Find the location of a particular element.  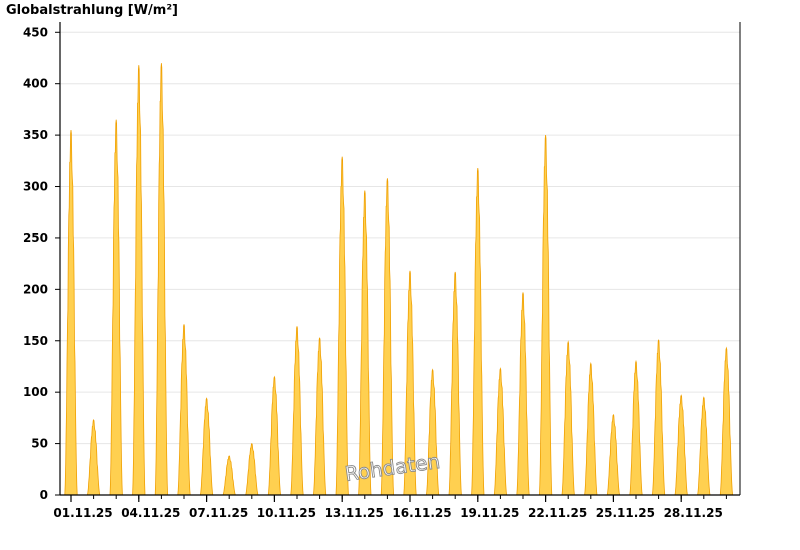

day-peak-09.11.25 is located at coordinates (252, 469).